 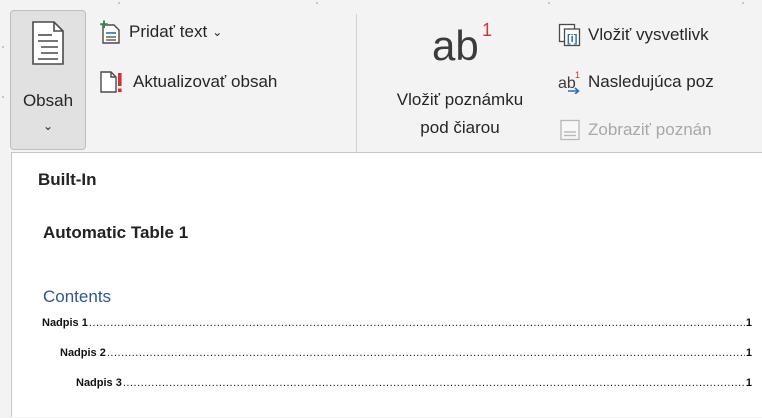 I want to click on add-text-label: Pridať text, so click(x=168, y=31).